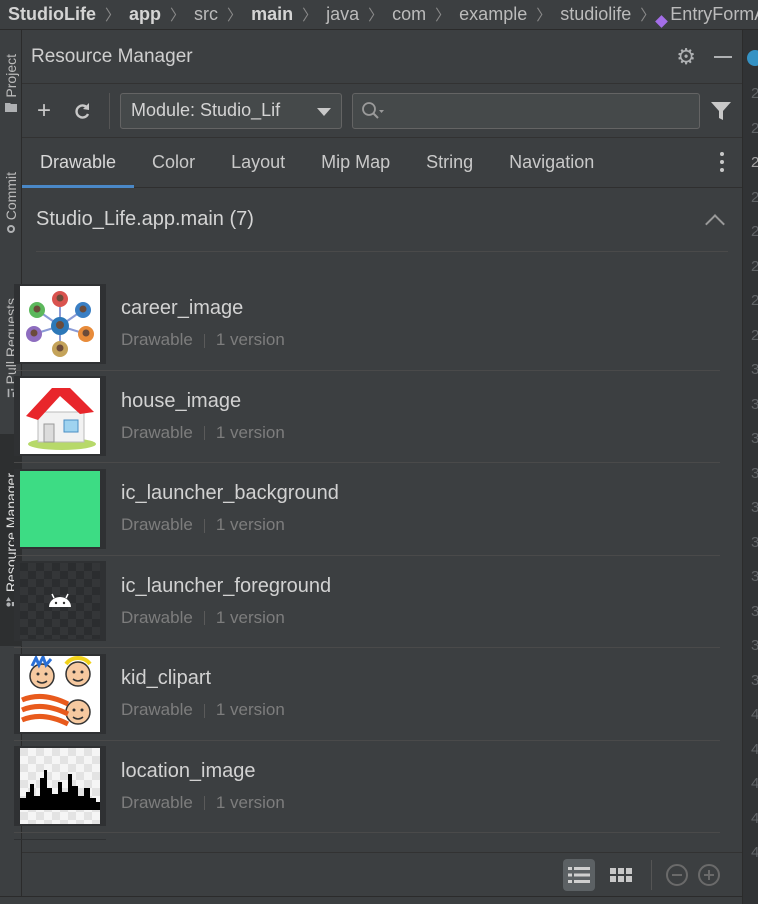 The image size is (758, 904). I want to click on breadcrumb-item: app, so click(145, 14).